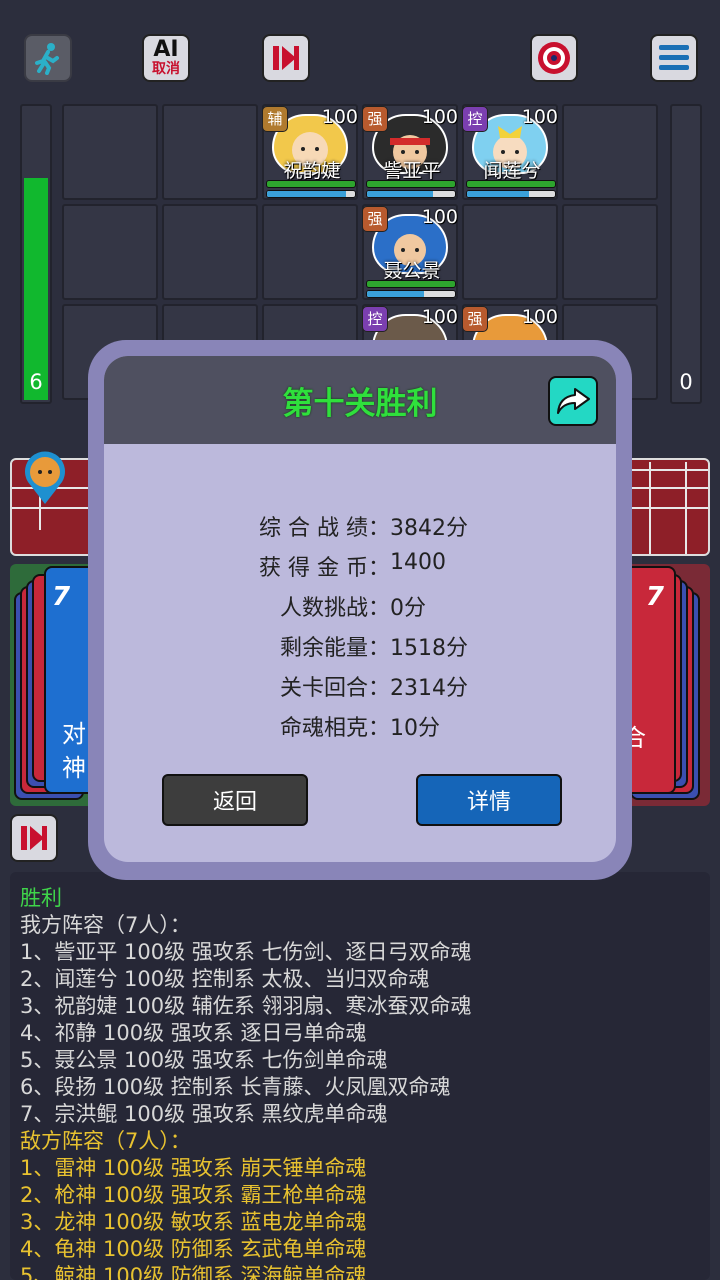 The width and height of the screenshot is (720, 1280). Describe the element at coordinates (334, 728) in the screenshot. I see `stat-label: 命魂相克：` at that location.